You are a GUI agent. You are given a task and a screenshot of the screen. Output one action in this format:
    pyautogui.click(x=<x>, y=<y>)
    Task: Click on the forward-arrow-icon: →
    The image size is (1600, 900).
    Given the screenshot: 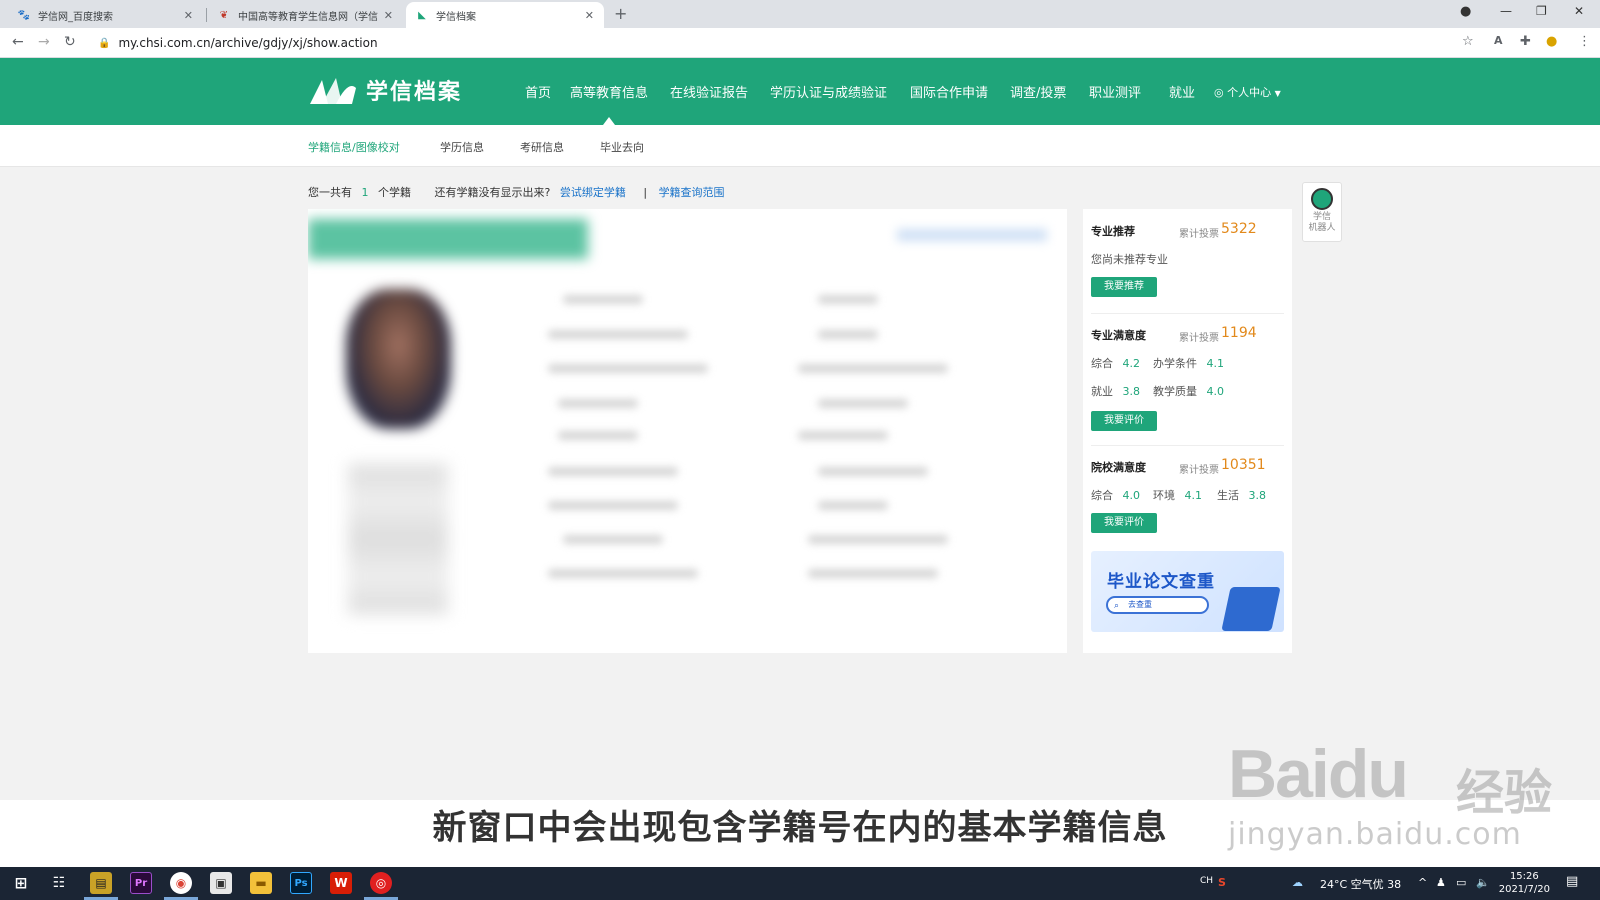 What is the action you would take?
    pyautogui.click(x=44, y=42)
    